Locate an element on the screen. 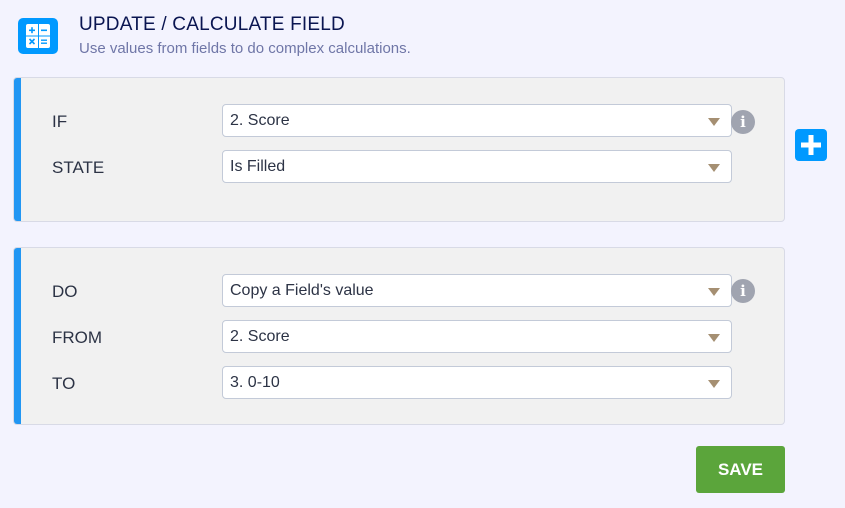  do-label: DO is located at coordinates (65, 291).